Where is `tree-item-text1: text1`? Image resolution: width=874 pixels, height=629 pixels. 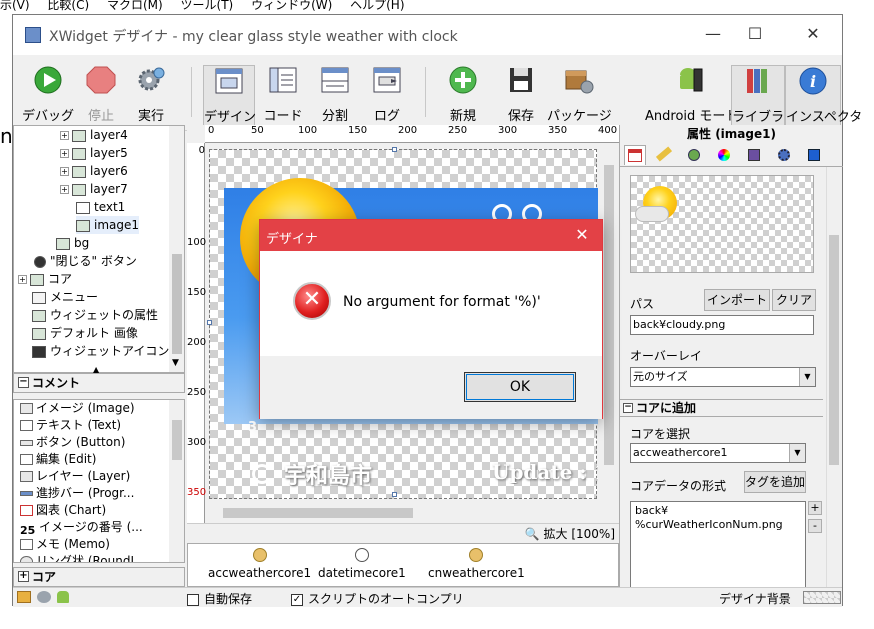 tree-item-text1: text1 is located at coordinates (100, 207).